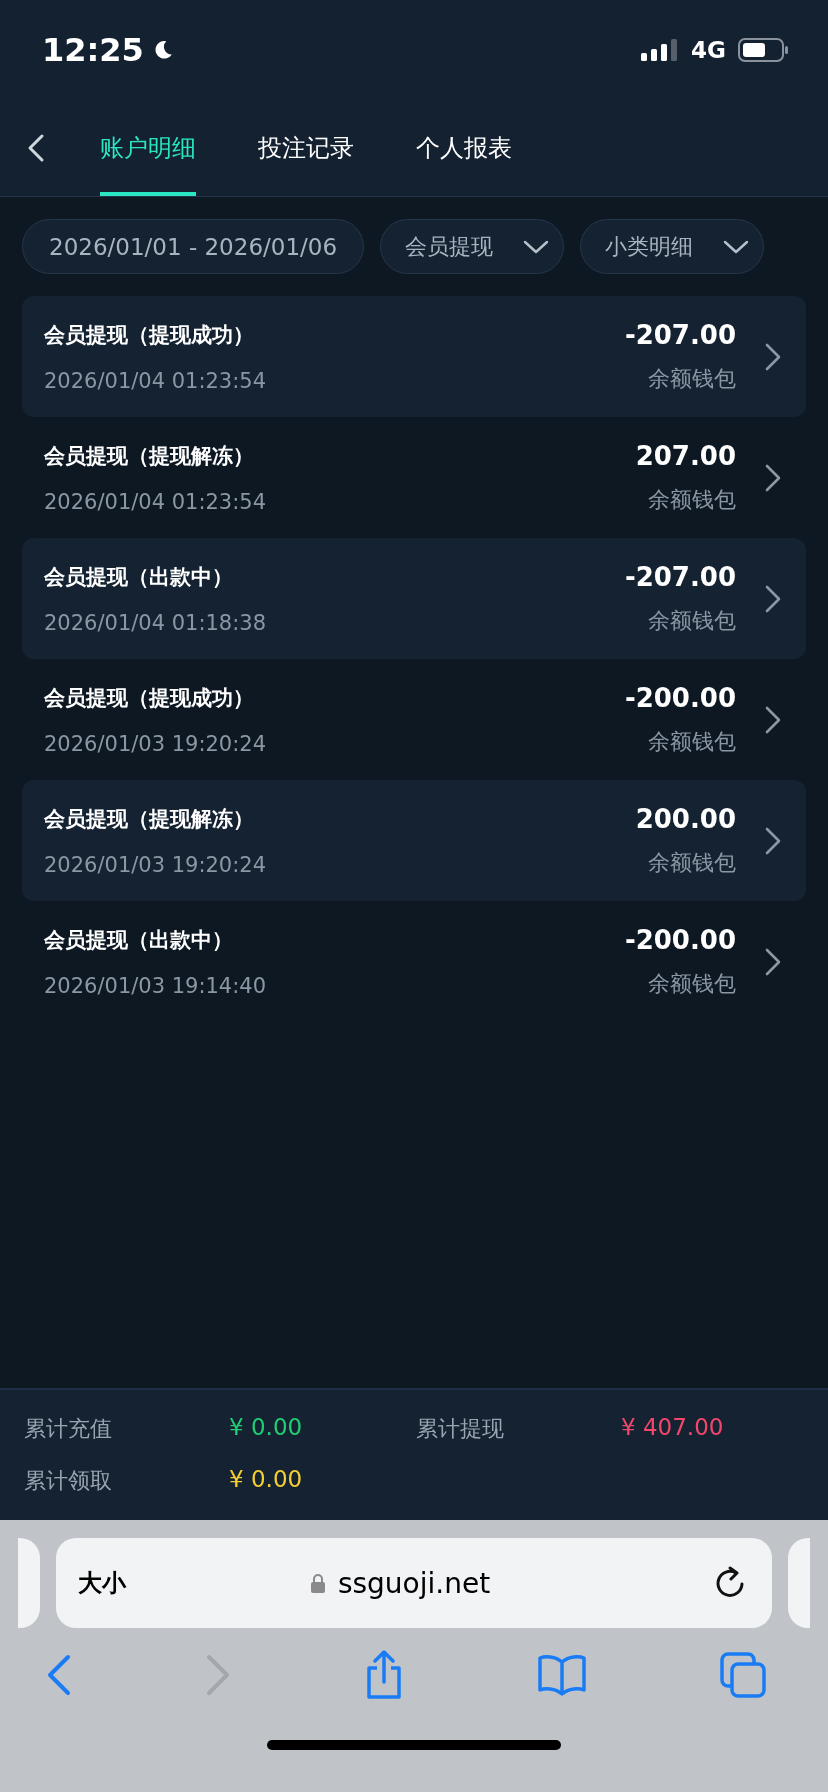 The image size is (828, 1792). I want to click on address-bar: 大小 ssguoji.net, so click(414, 1583).